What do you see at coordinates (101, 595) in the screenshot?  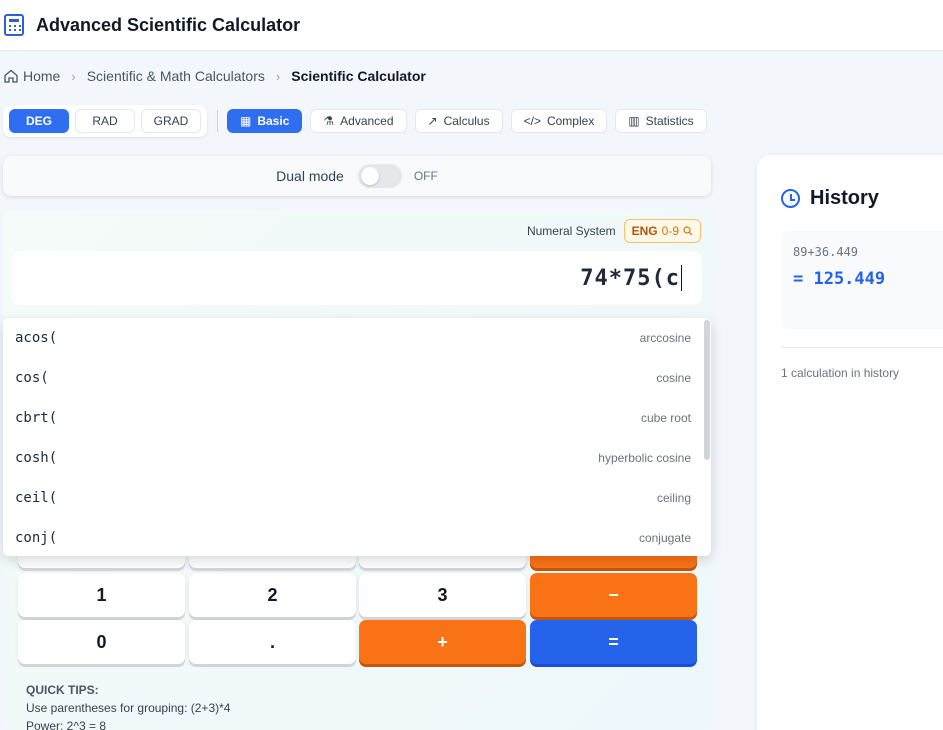 I see `key-1: 1` at bounding box center [101, 595].